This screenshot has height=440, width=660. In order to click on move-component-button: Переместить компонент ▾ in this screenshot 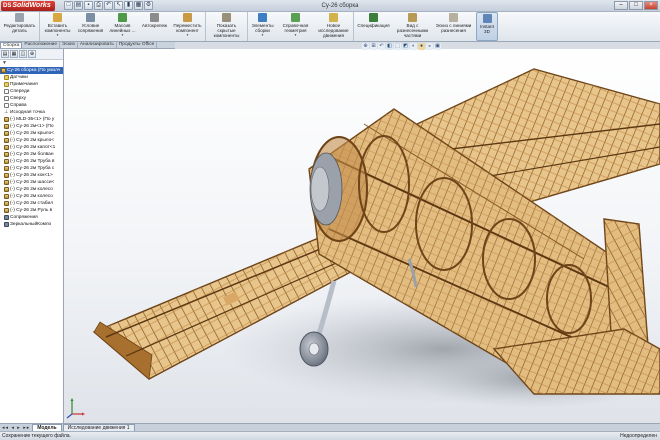, I will do `click(188, 26)`.